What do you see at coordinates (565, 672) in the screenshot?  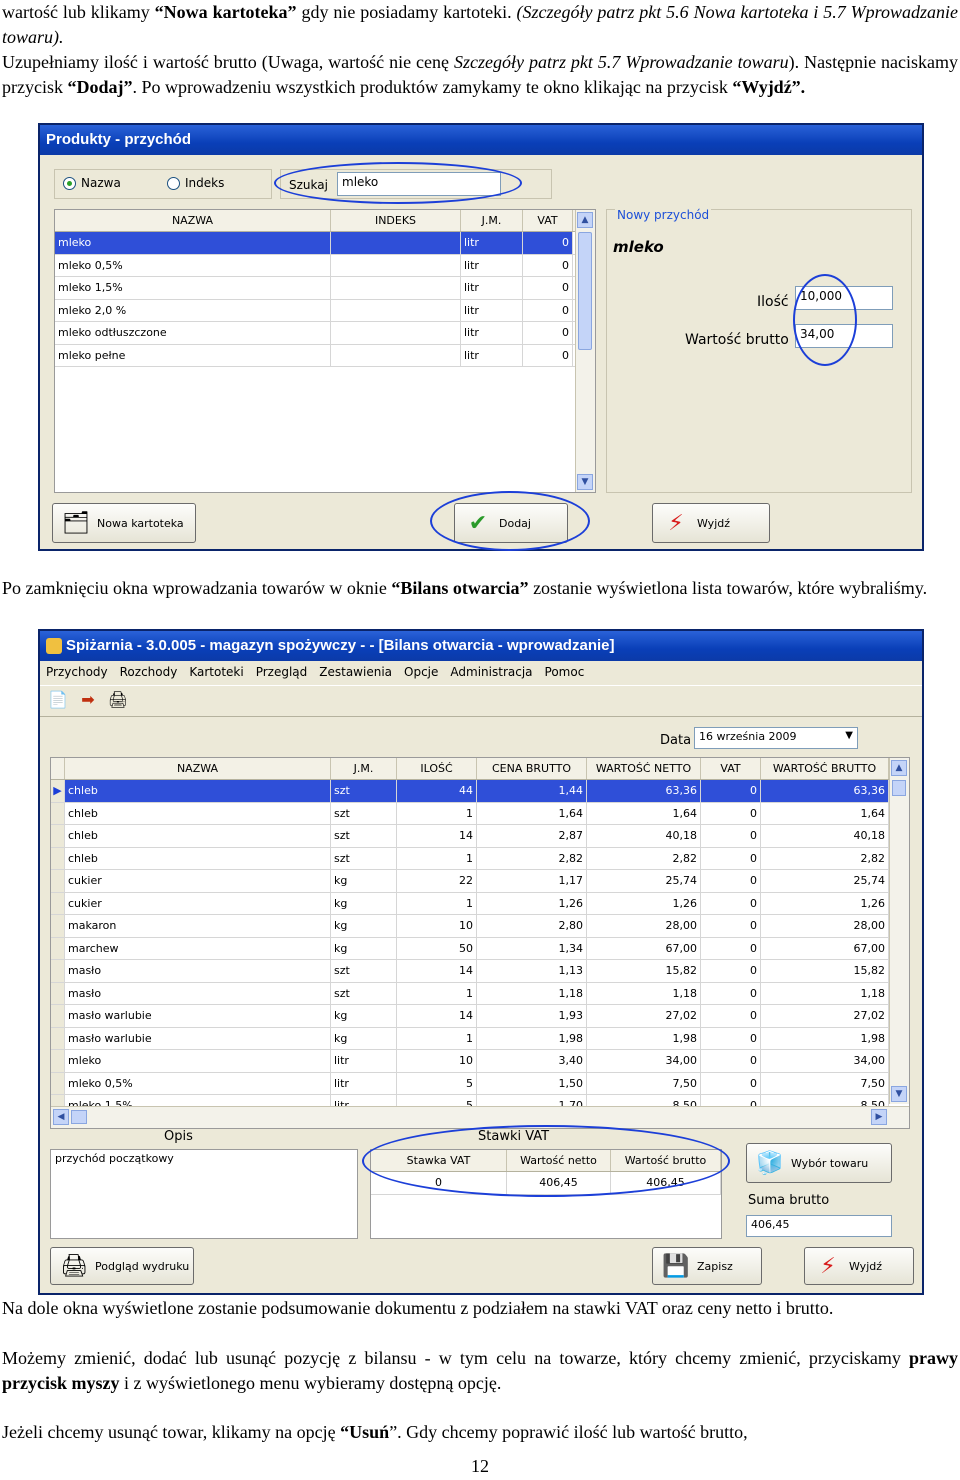 I see `menu-pomoc: Pomoc` at bounding box center [565, 672].